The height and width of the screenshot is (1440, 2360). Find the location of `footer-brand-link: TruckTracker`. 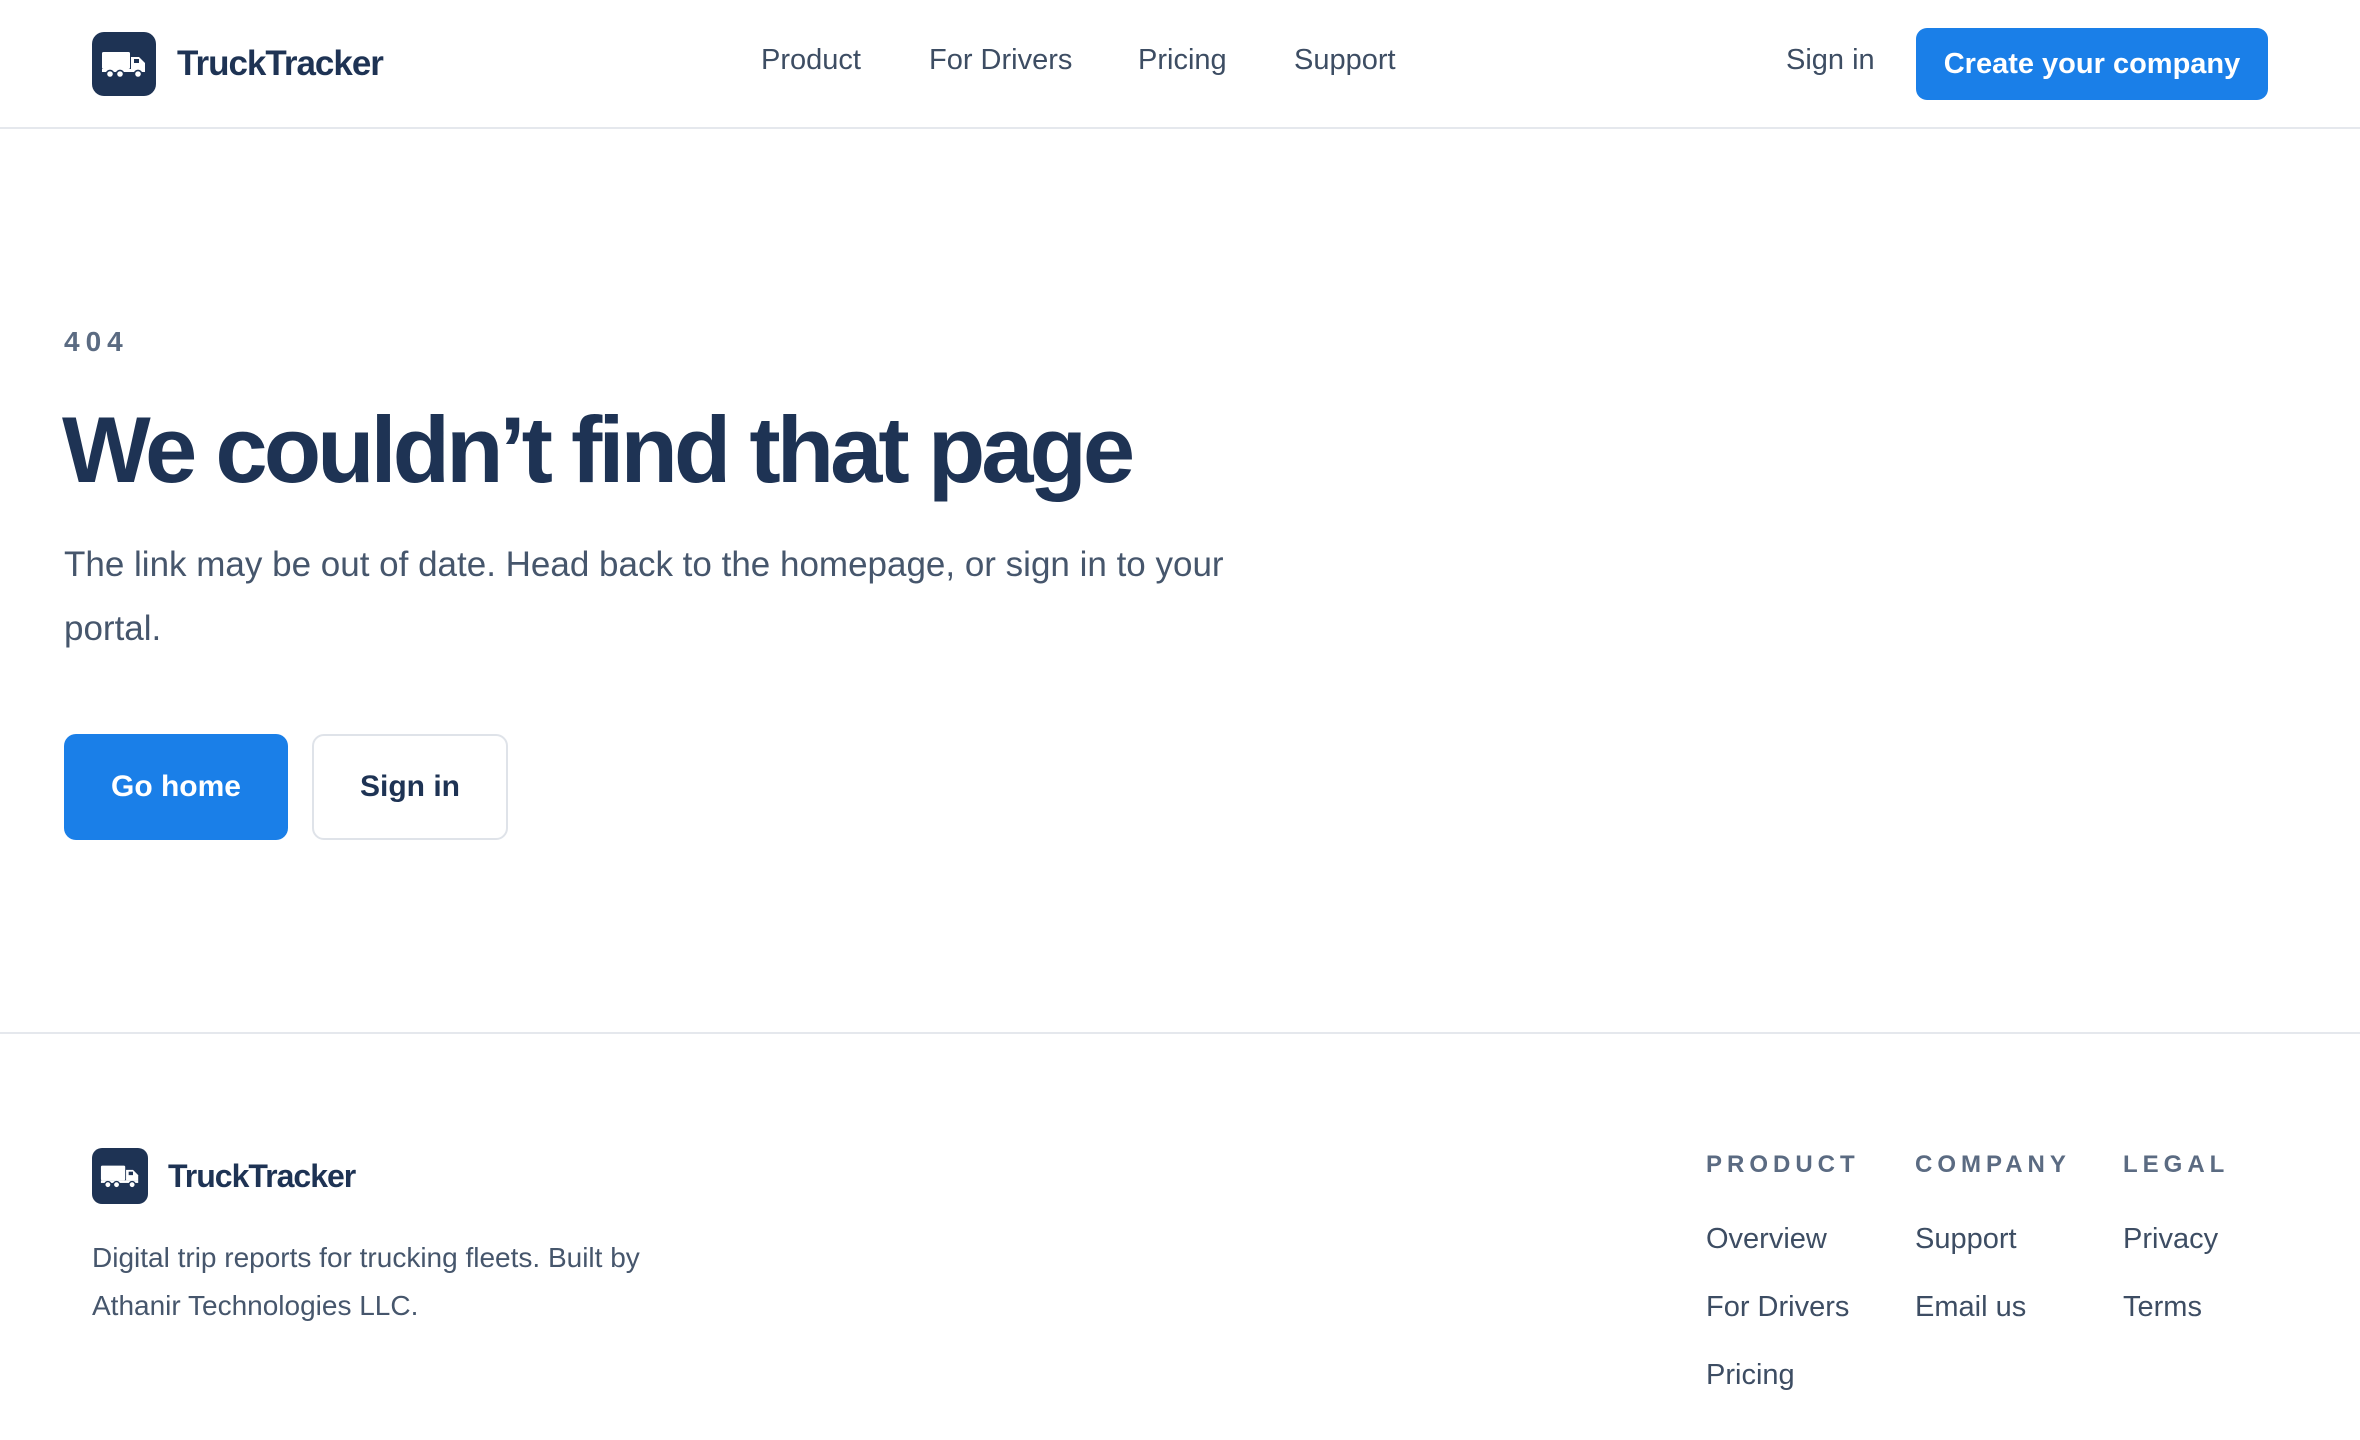

footer-brand-link: TruckTracker is located at coordinates (224, 1176).